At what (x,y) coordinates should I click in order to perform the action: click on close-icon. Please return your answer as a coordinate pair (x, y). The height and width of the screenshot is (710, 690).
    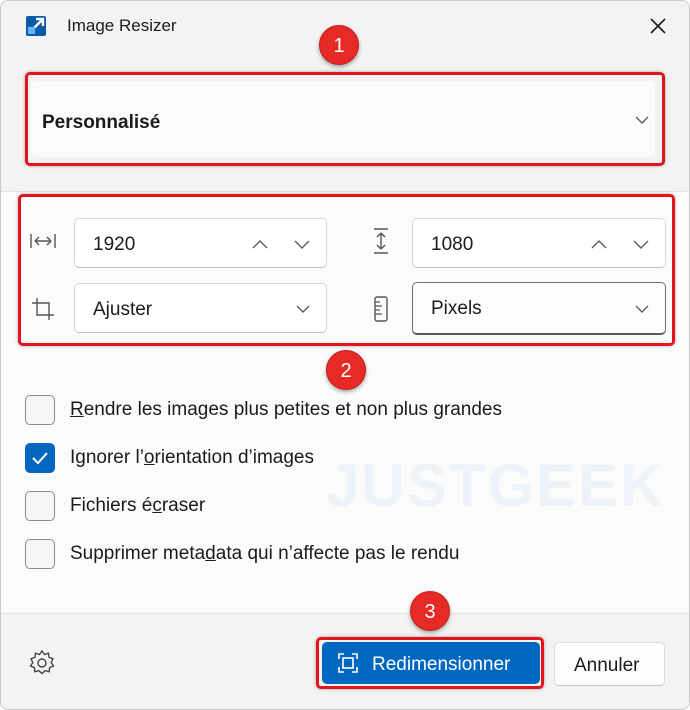
    Looking at the image, I should click on (658, 26).